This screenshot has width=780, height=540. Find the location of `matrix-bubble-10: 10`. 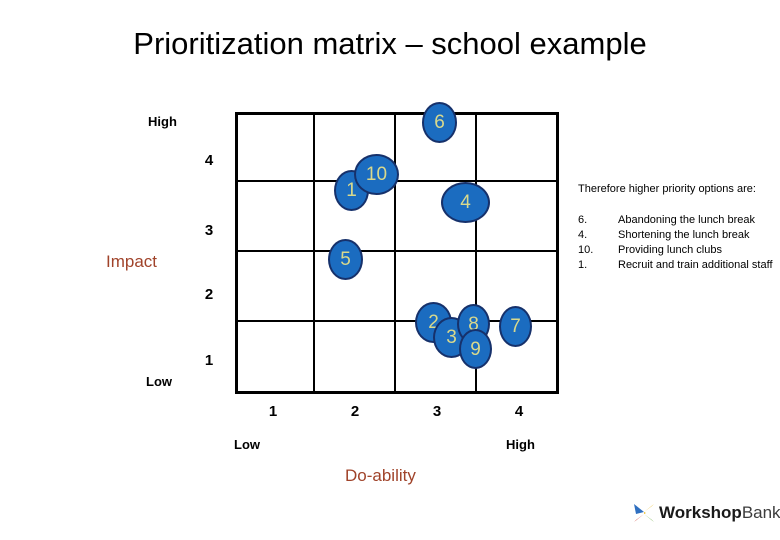

matrix-bubble-10: 10 is located at coordinates (376, 174).